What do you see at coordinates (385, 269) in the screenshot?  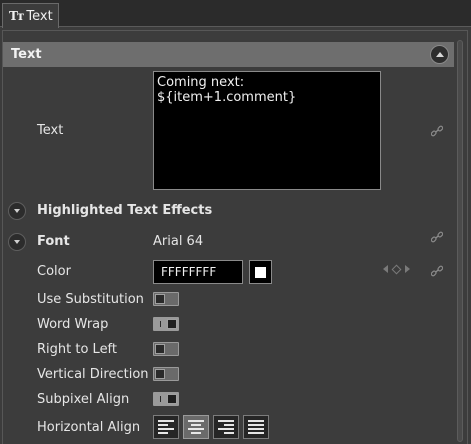 I see `previous-keyframe-icon` at bounding box center [385, 269].